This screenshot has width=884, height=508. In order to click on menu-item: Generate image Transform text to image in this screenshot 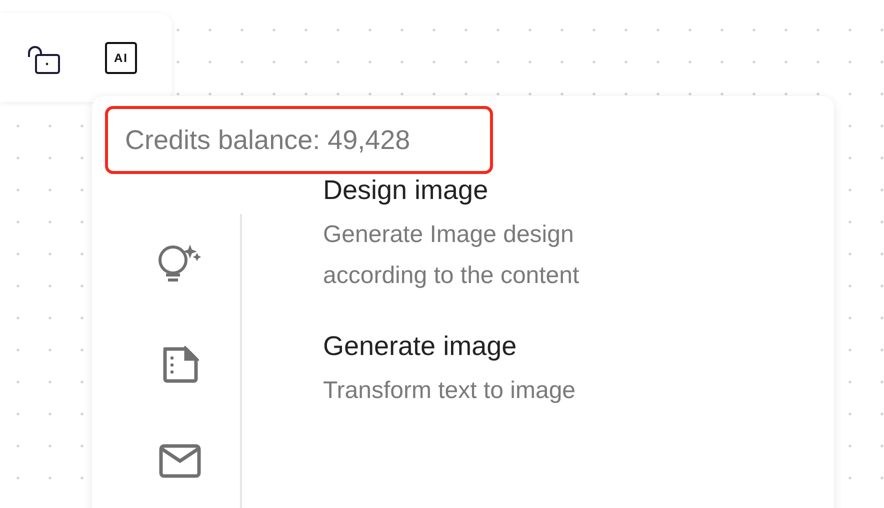, I will do `click(513, 369)`.